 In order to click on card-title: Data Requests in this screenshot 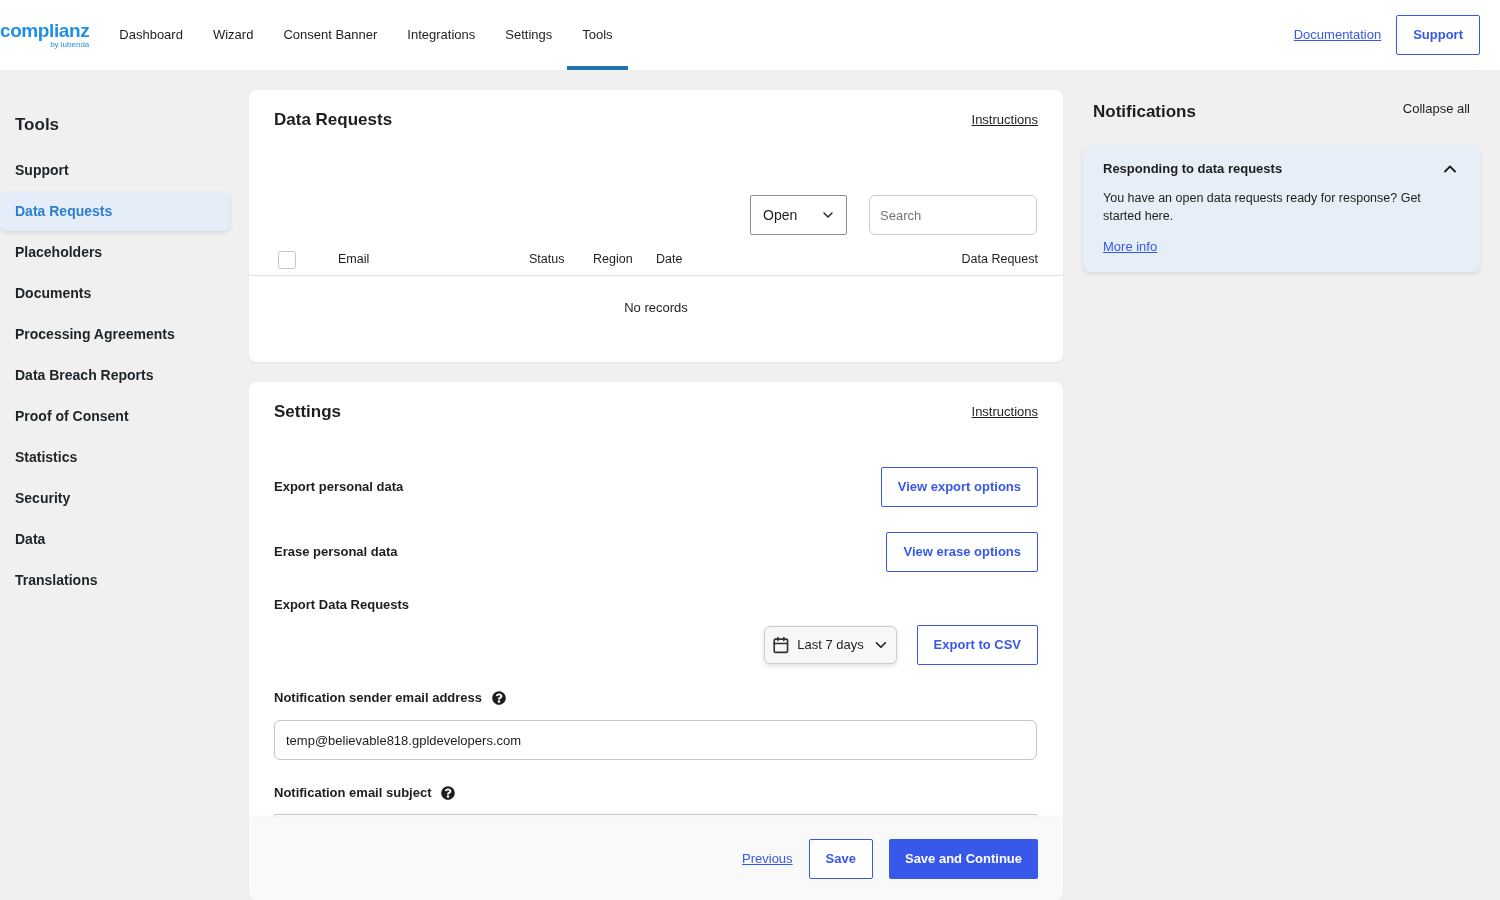, I will do `click(333, 120)`.